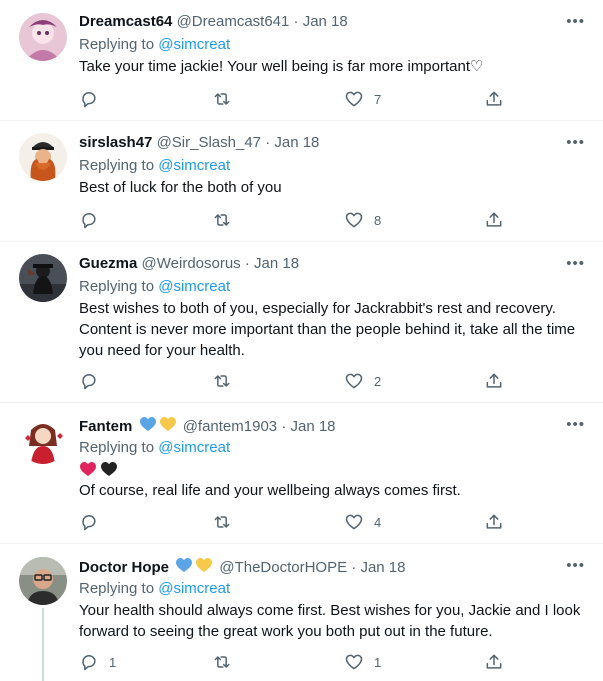 The image size is (603, 681). I want to click on tweet-actions: 1 1, so click(294, 662).